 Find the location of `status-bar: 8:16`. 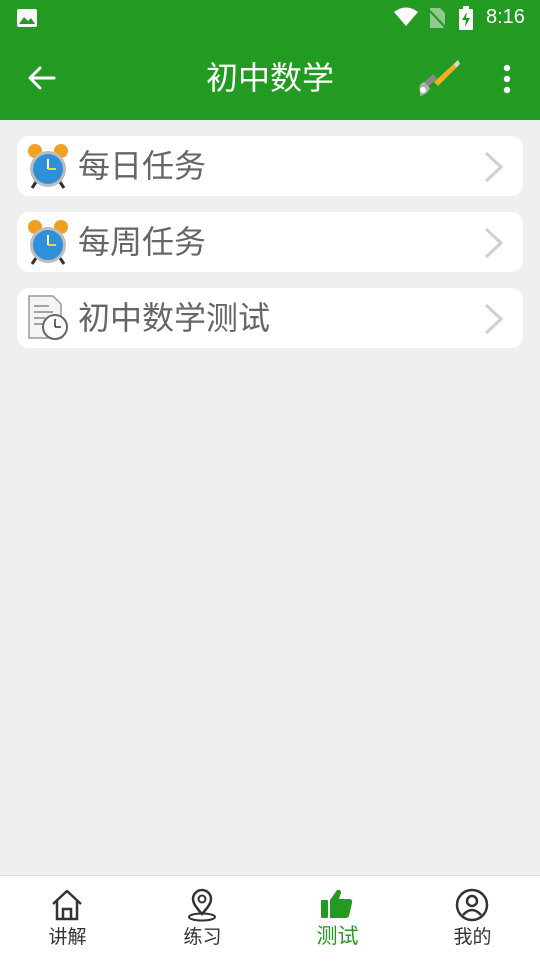

status-bar: 8:16 is located at coordinates (270, 18).